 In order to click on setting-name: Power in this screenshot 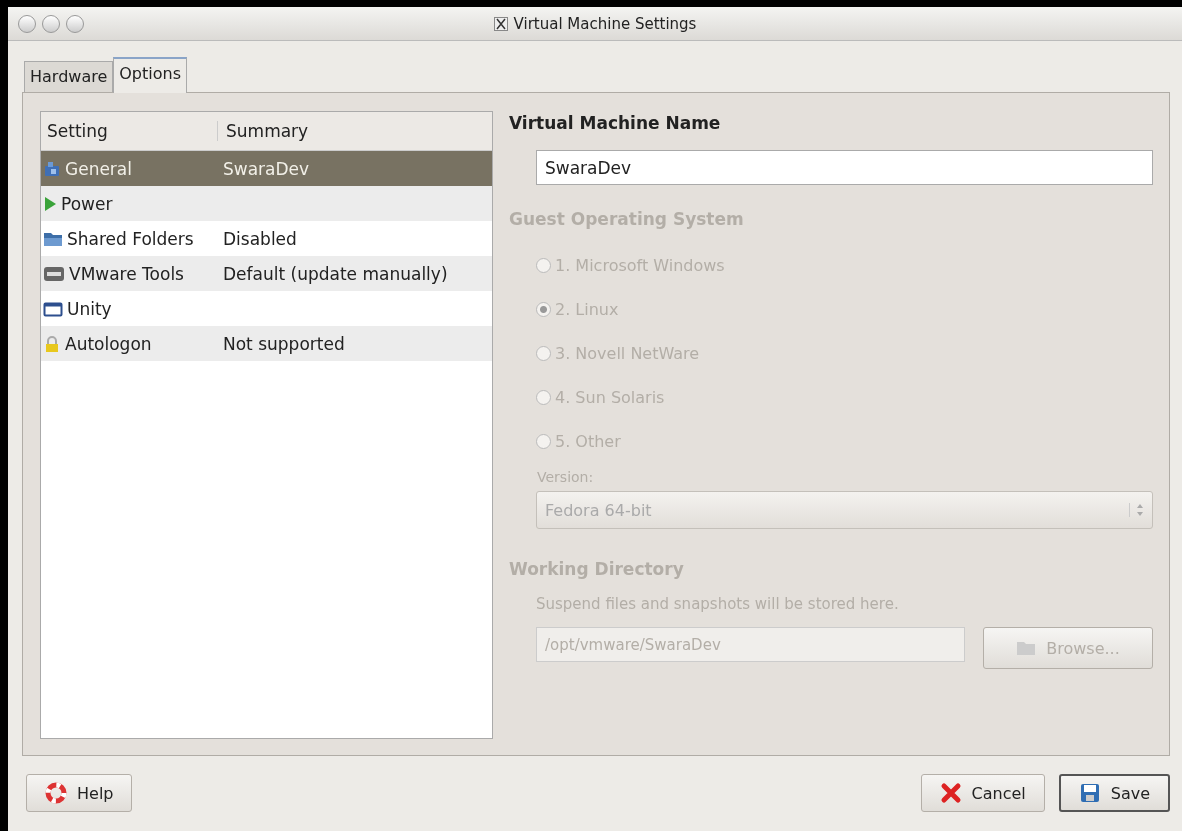, I will do `click(87, 203)`.